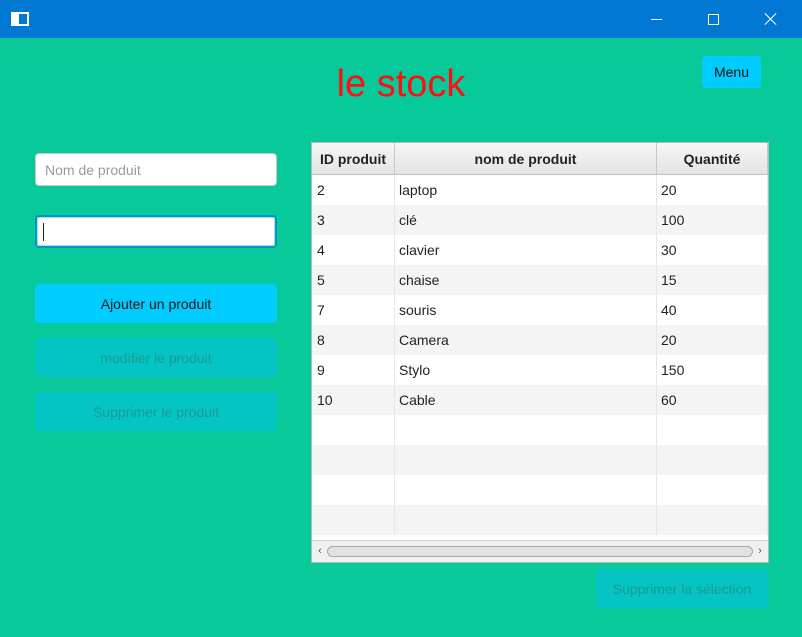  What do you see at coordinates (156, 357) in the screenshot?
I see `edit-product-button: modifier le produit` at bounding box center [156, 357].